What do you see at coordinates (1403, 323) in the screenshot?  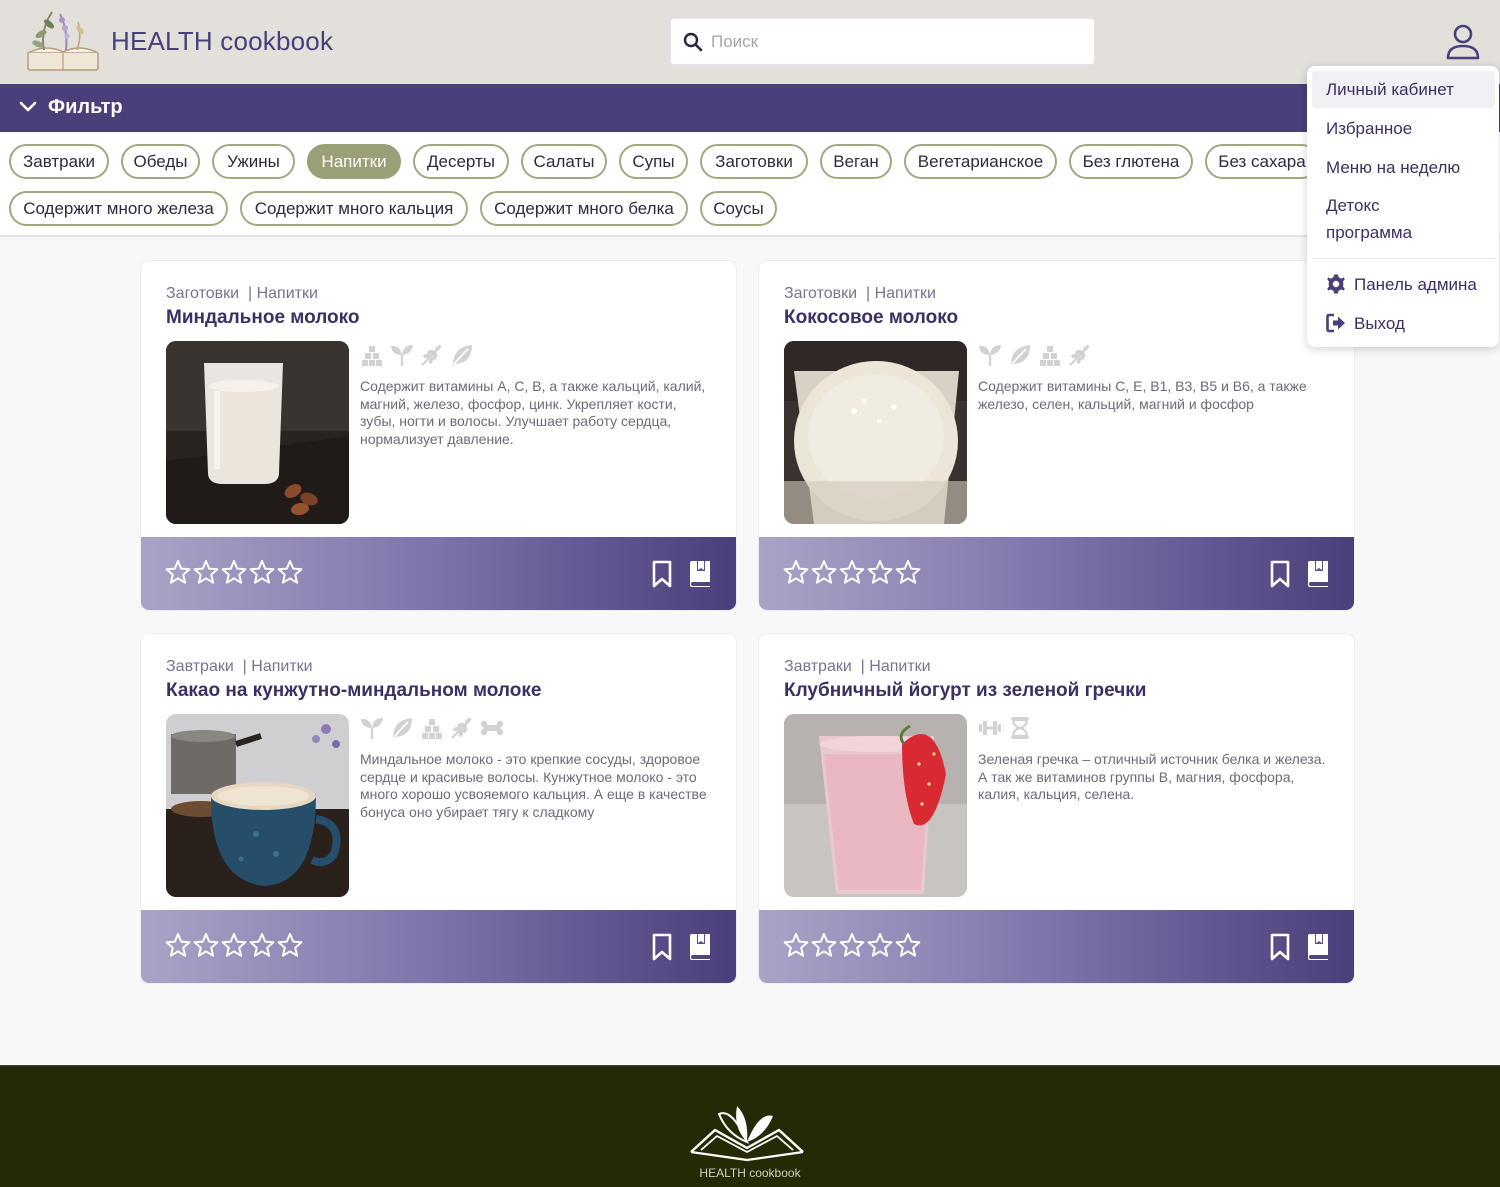 I see `menu-item-logout: Выход` at bounding box center [1403, 323].